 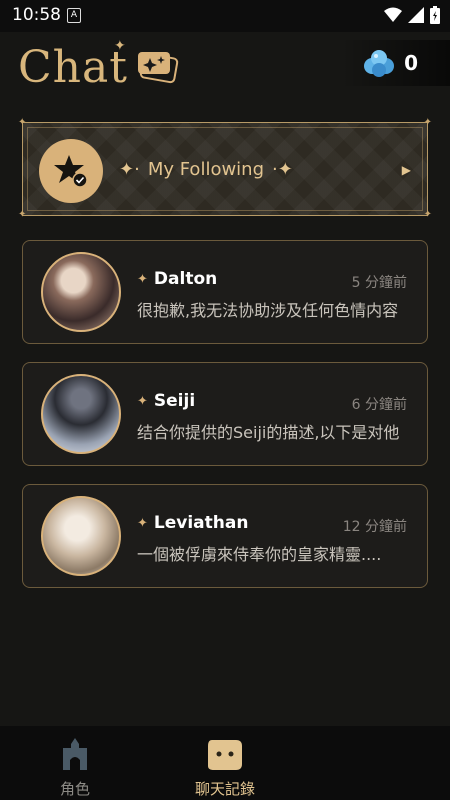 I want to click on name-row: ✦ Dalton, so click(x=177, y=279).